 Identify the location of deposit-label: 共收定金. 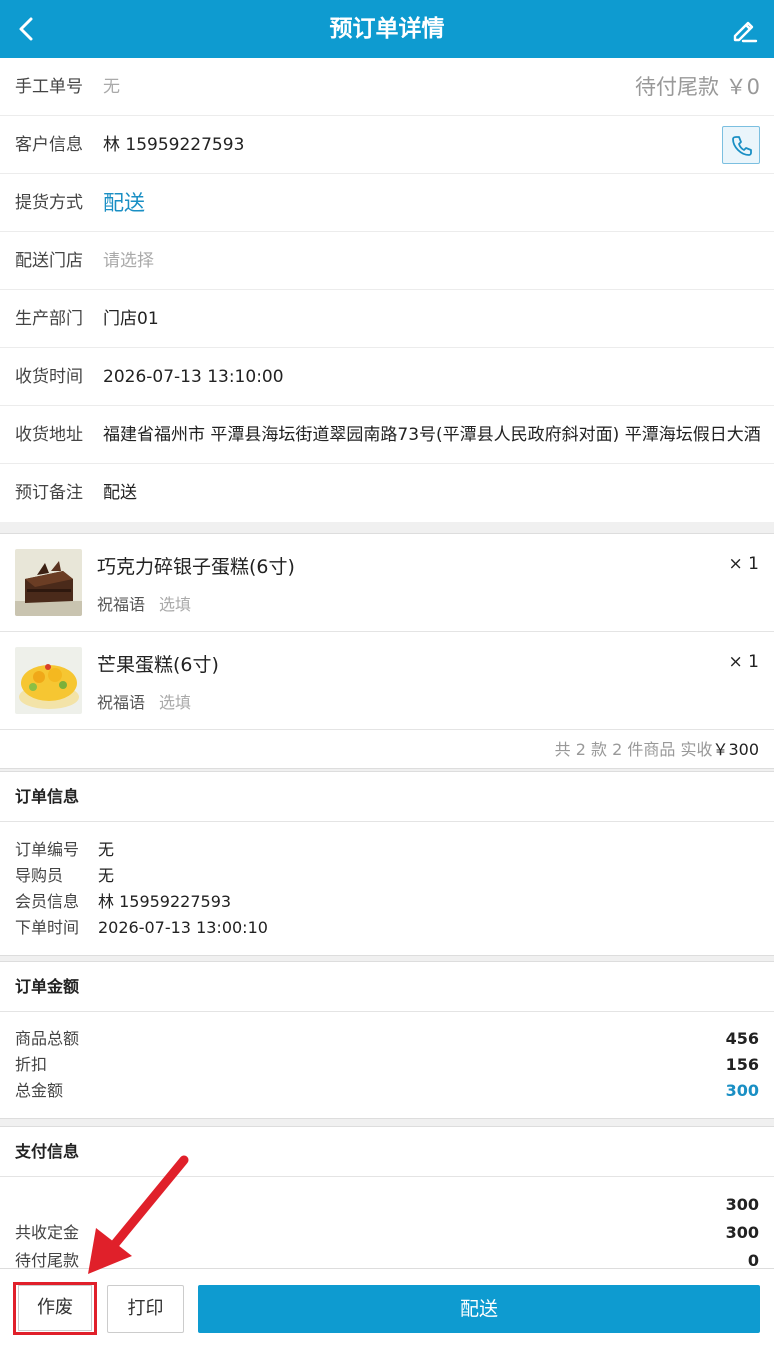
(47, 1232).